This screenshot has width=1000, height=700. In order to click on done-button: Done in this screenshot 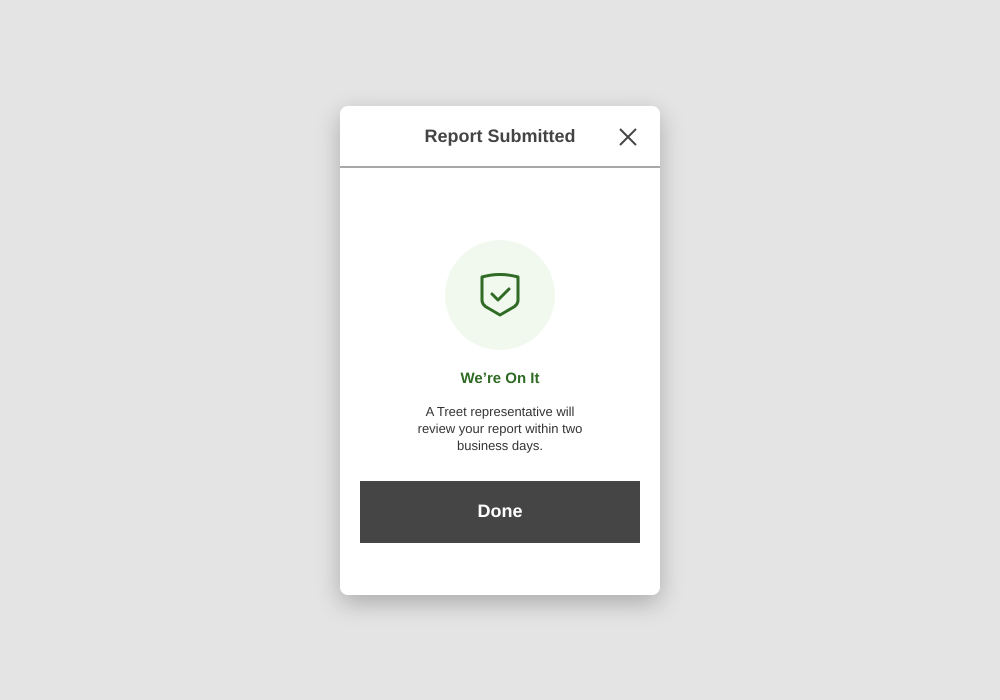, I will do `click(500, 511)`.